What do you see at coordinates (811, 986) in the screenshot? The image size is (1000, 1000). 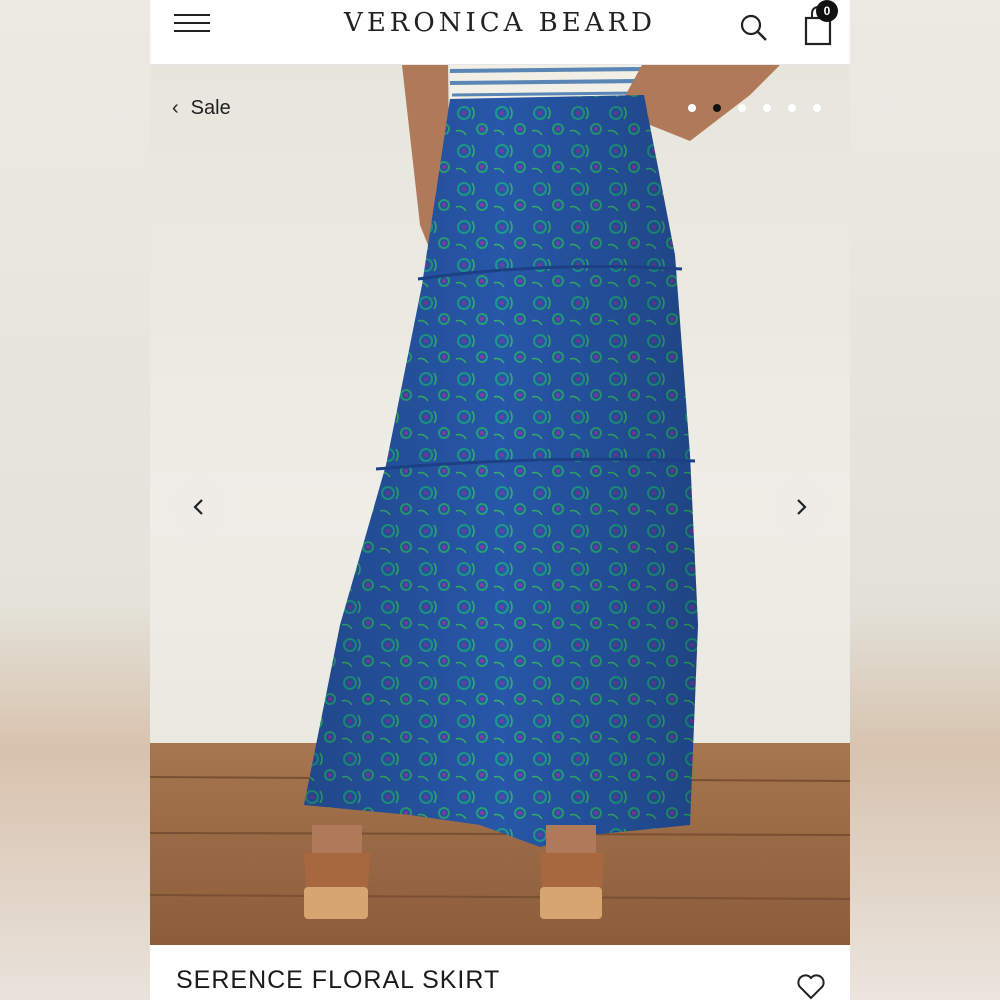 I see `heart-icon` at bounding box center [811, 986].